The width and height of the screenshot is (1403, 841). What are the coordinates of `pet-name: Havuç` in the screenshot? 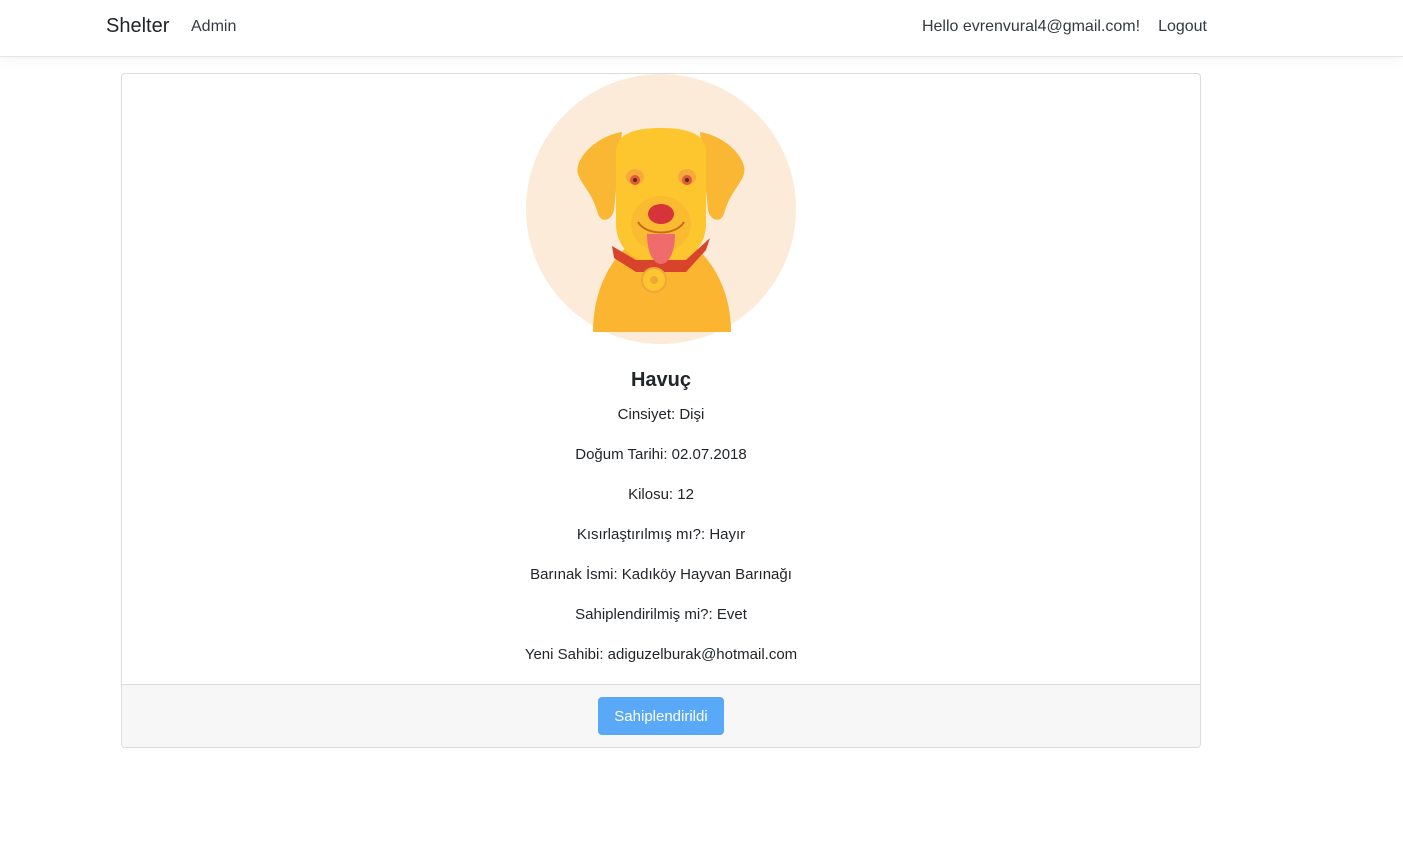 It's located at (661, 380).